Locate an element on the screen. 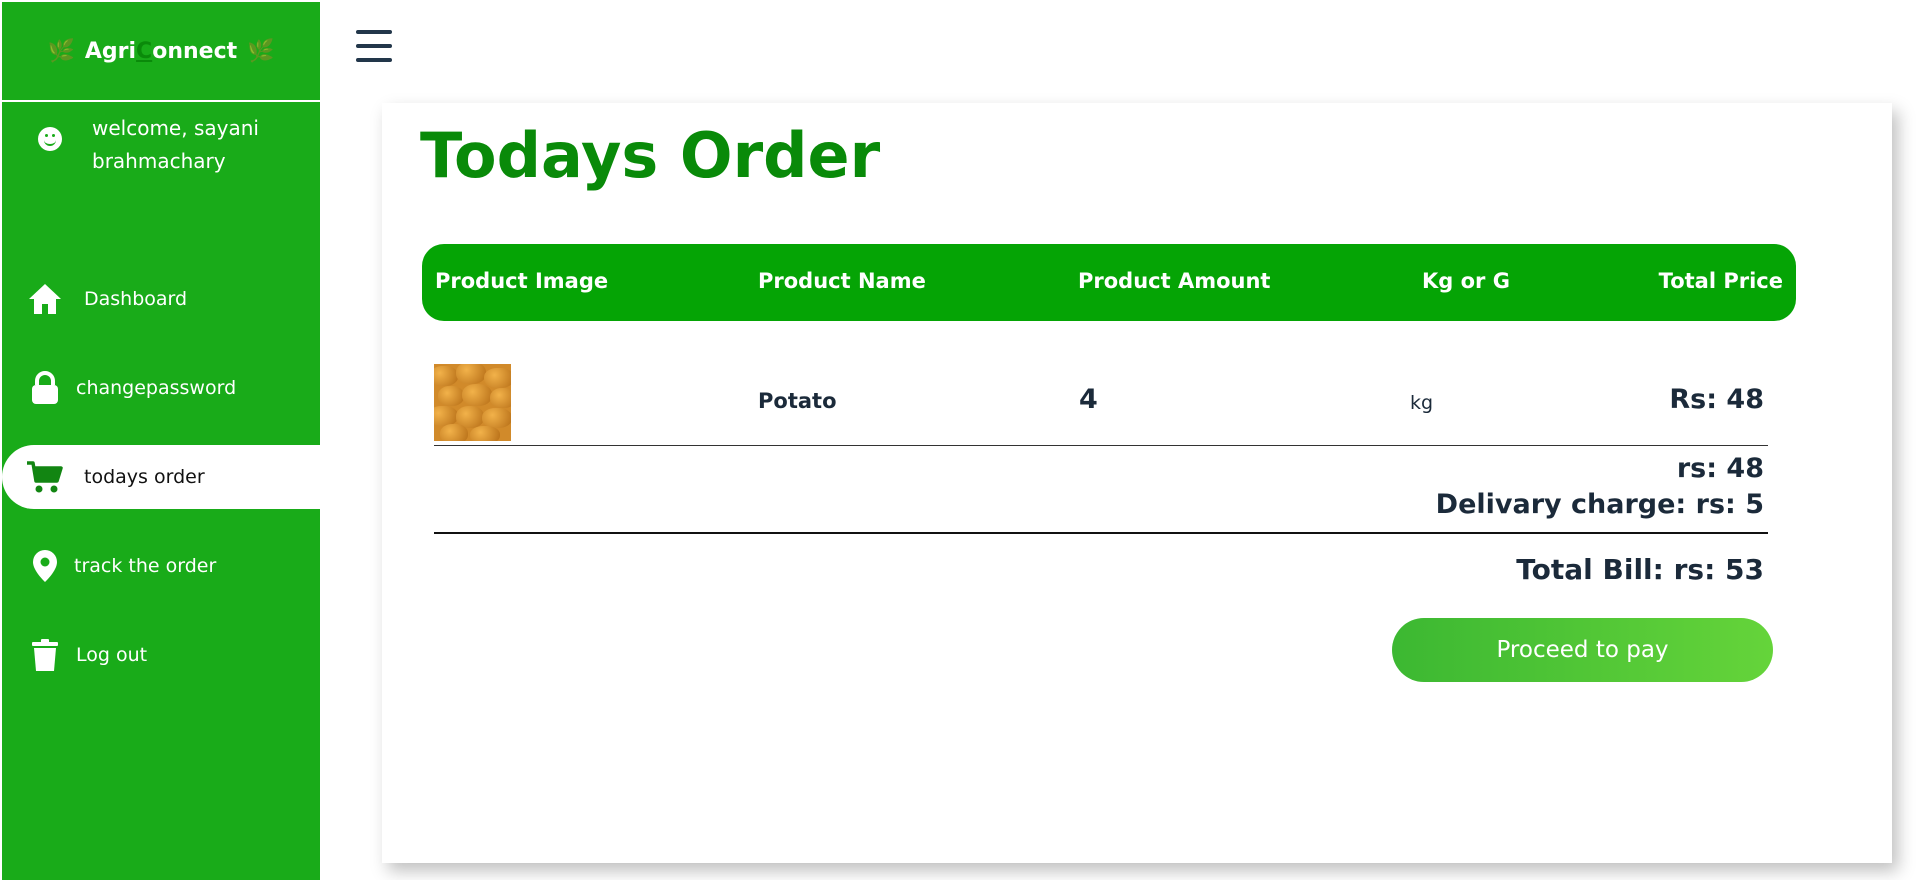  total-bill: Total Bill: rs: 53 is located at coordinates (1640, 569).